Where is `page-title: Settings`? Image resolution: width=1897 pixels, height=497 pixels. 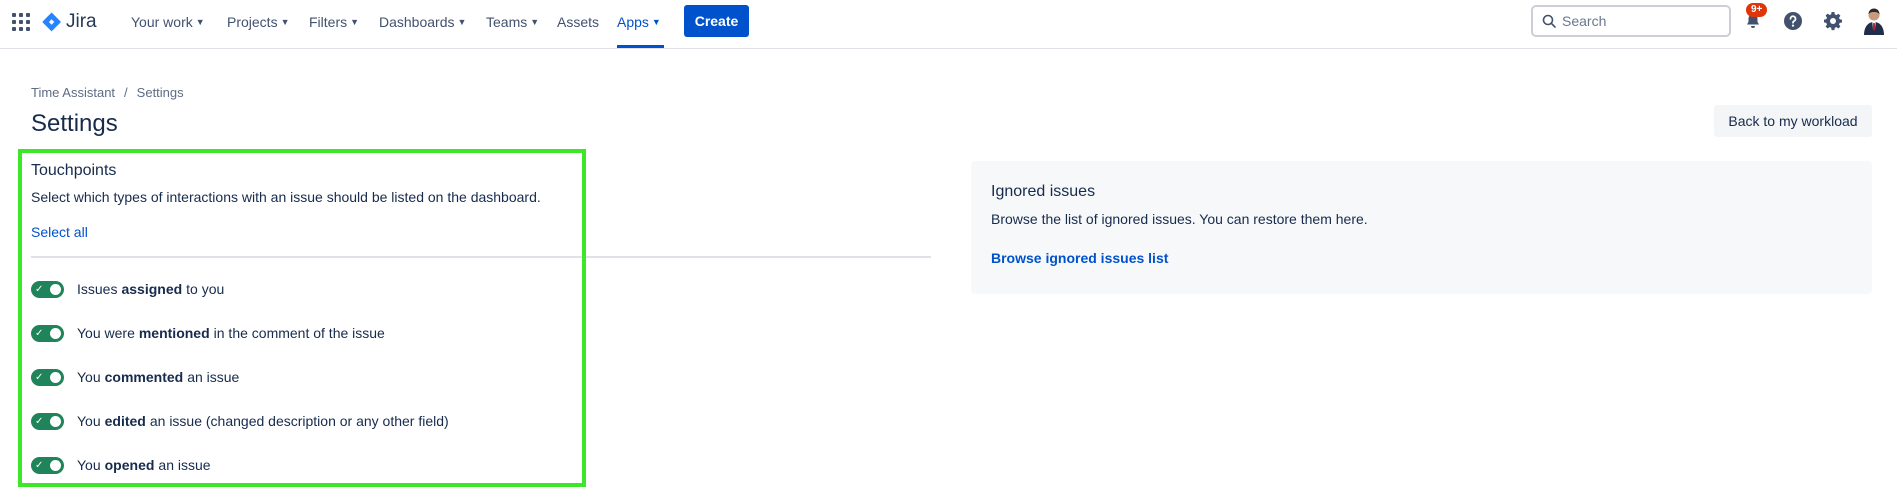 page-title: Settings is located at coordinates (74, 123).